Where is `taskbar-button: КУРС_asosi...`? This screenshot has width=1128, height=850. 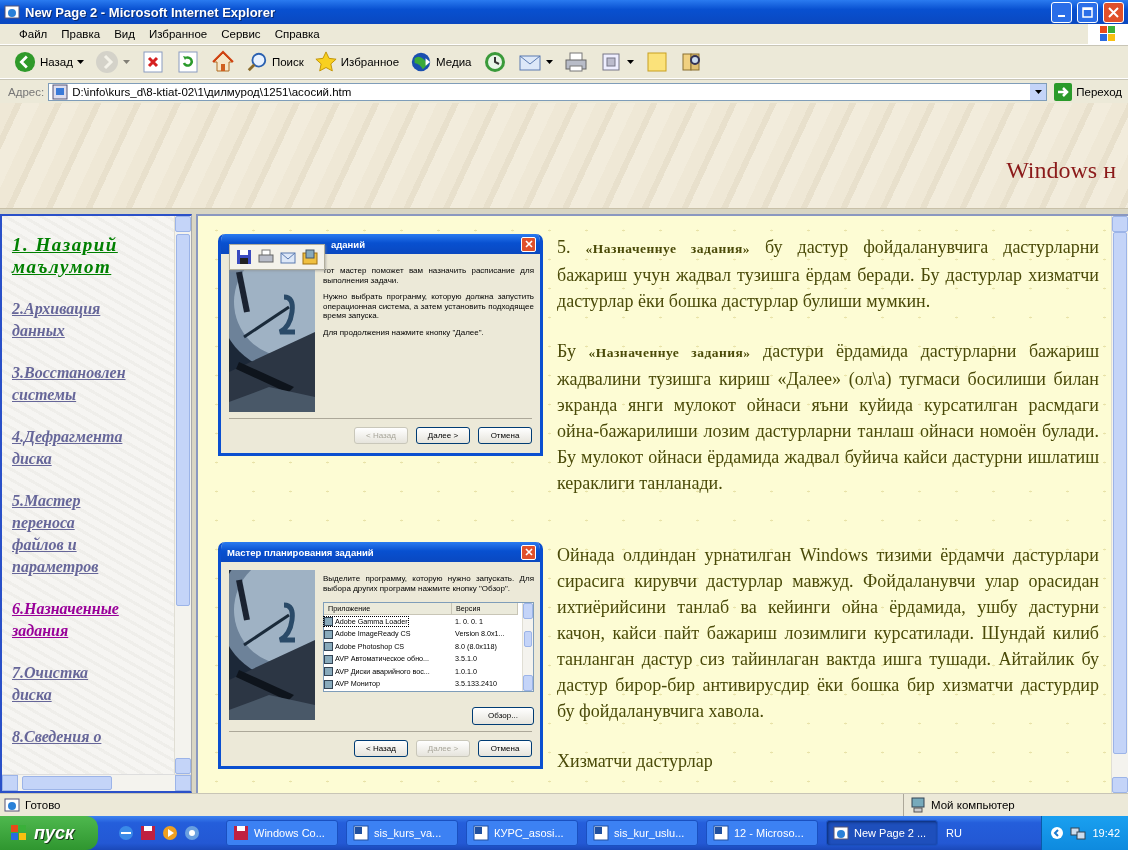 taskbar-button: КУРС_asosi... is located at coordinates (522, 833).